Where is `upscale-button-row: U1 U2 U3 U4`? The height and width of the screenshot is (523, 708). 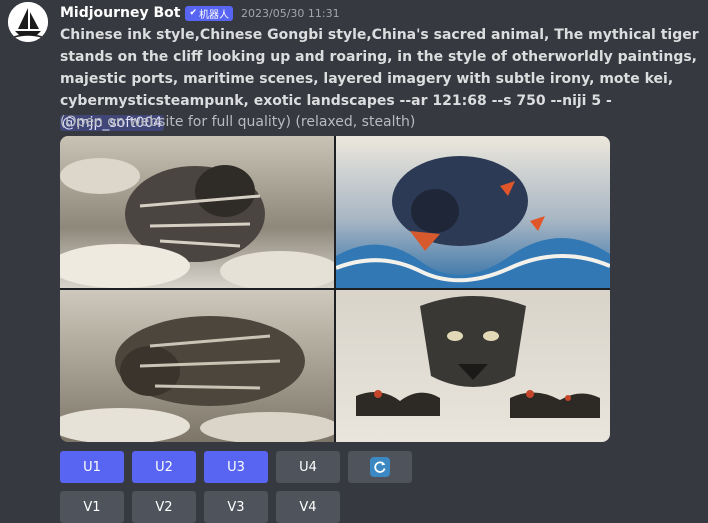
upscale-button-row: U1 U2 U3 U4 is located at coordinates (236, 467).